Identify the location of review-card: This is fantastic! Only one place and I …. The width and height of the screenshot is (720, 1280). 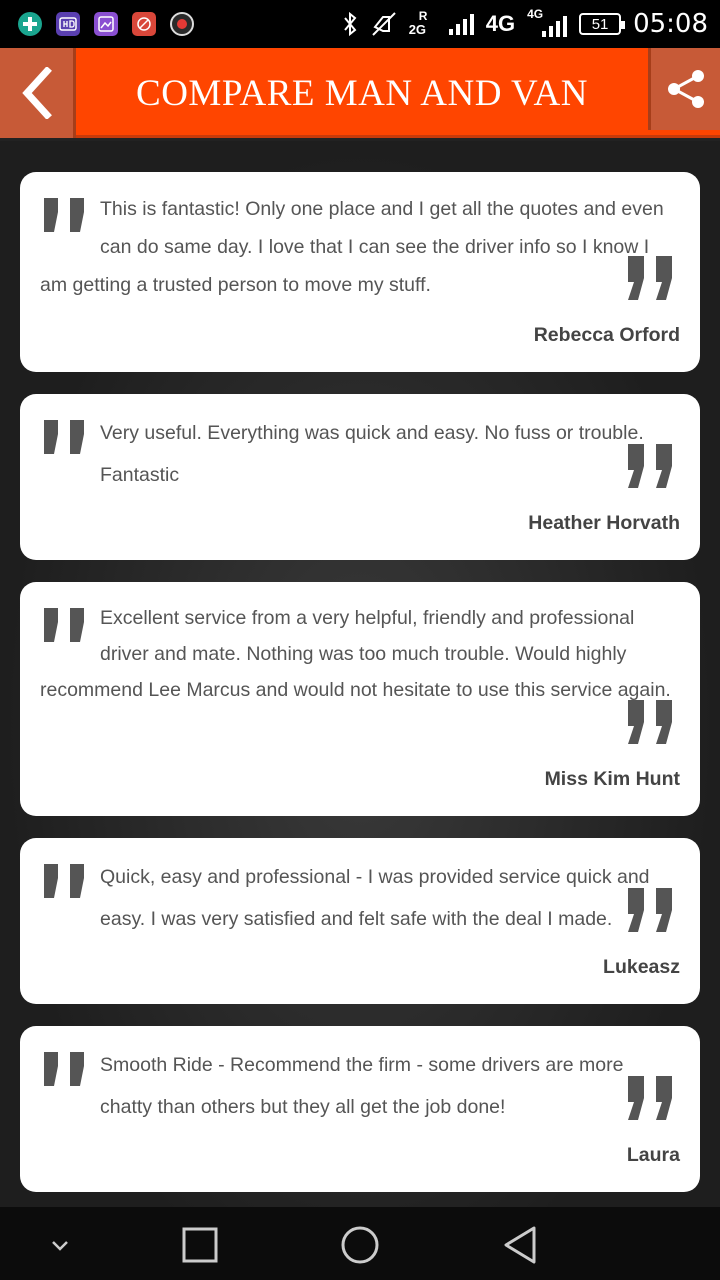
(360, 272).